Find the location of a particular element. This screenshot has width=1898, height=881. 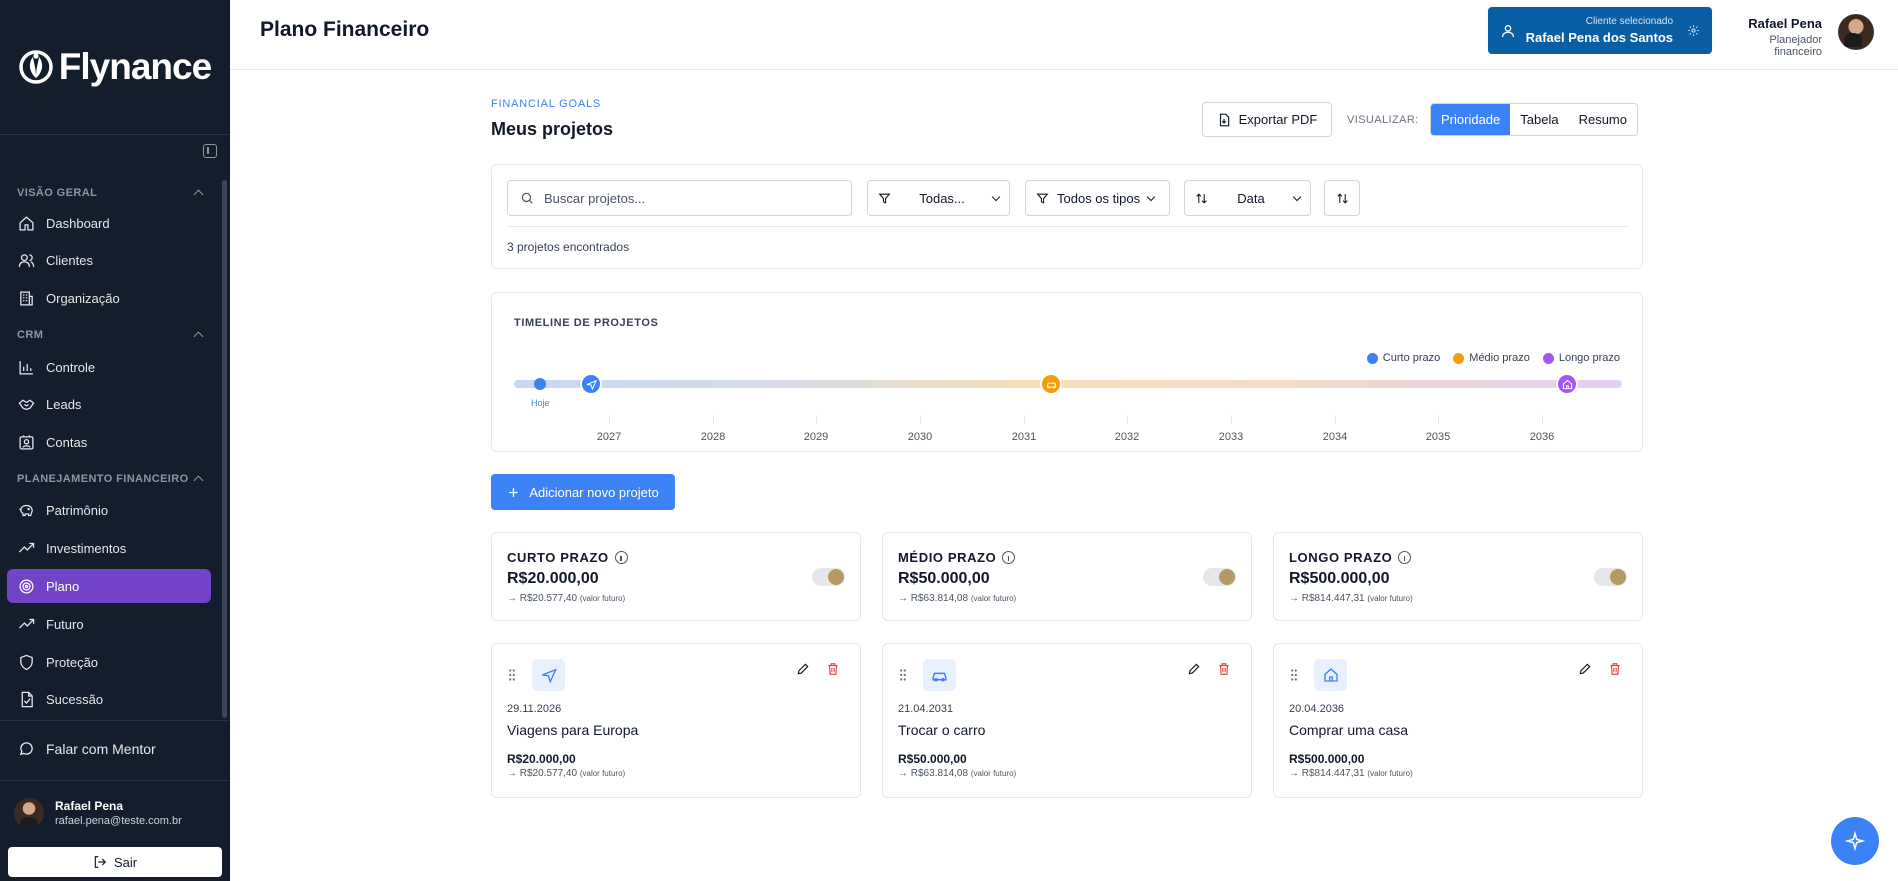

view-label: VISUALIZAR: is located at coordinates (1383, 120).